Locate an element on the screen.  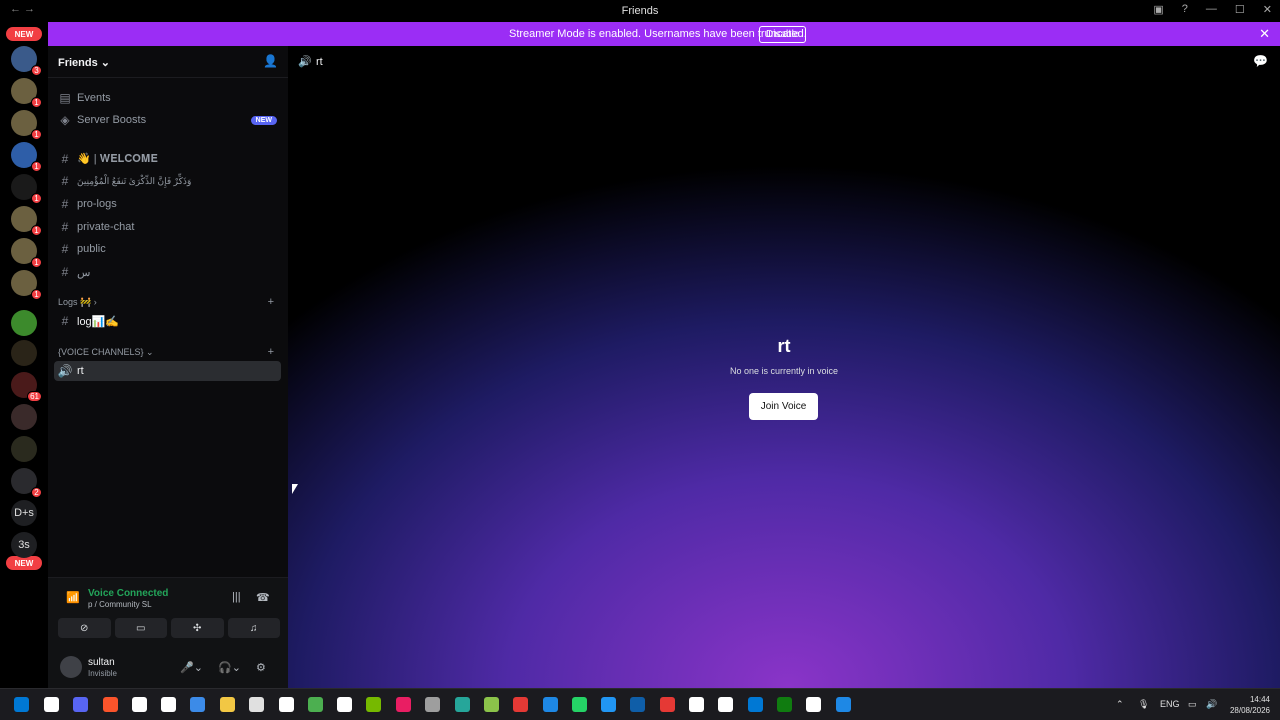
new-badge-top: NEW is located at coordinates (24, 34).